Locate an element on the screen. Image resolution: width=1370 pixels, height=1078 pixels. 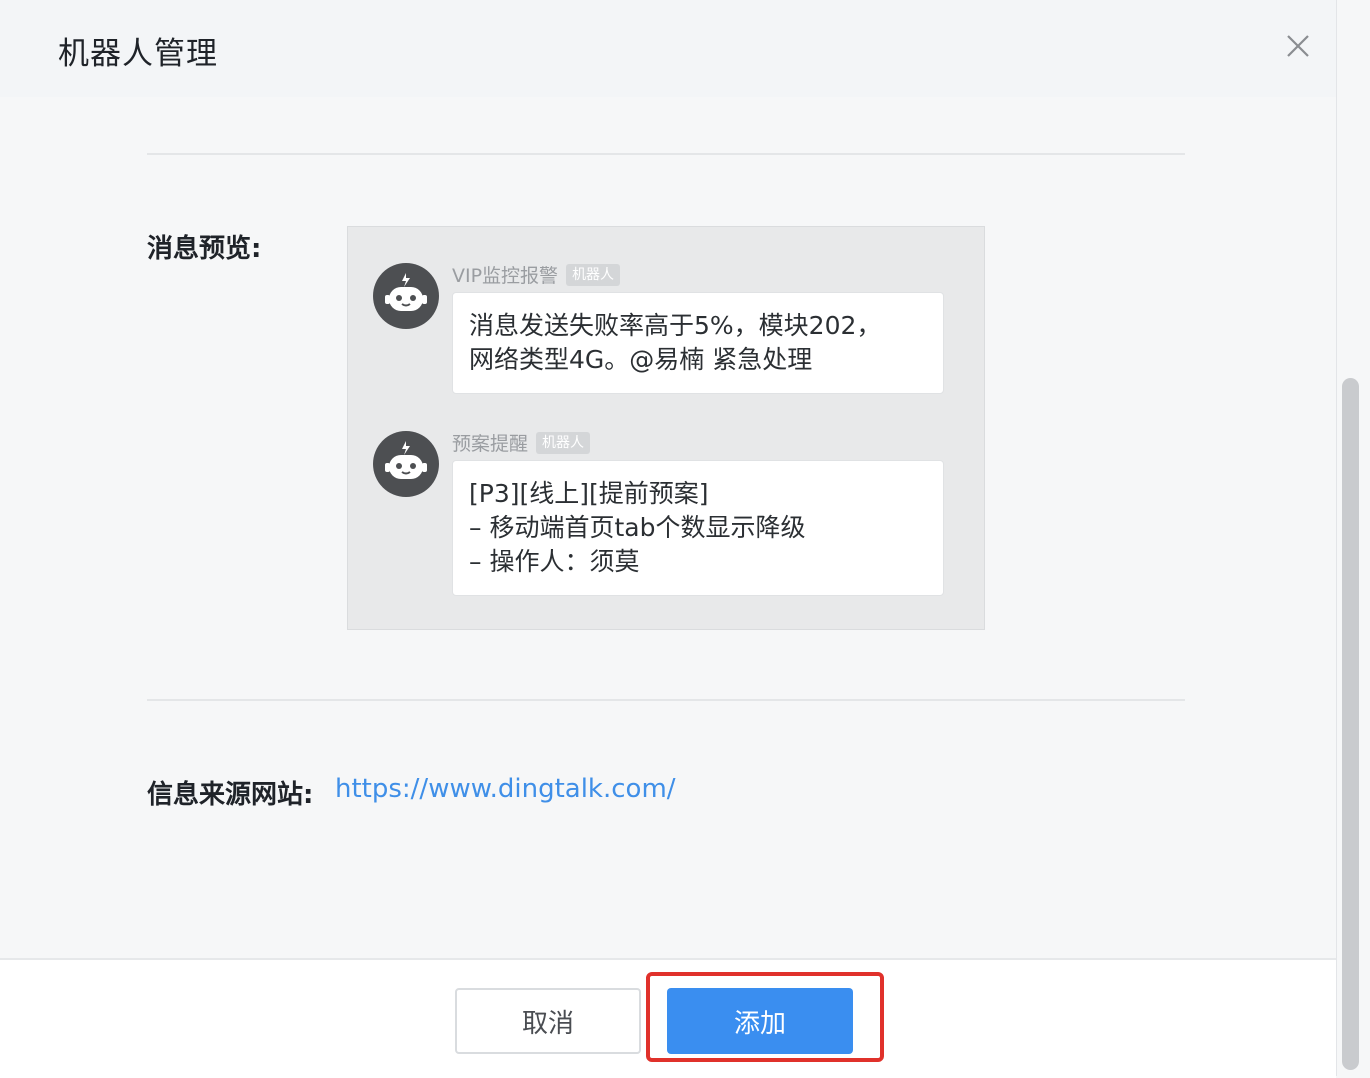
message-sender: 预案提醒 机器人 is located at coordinates (521, 442).